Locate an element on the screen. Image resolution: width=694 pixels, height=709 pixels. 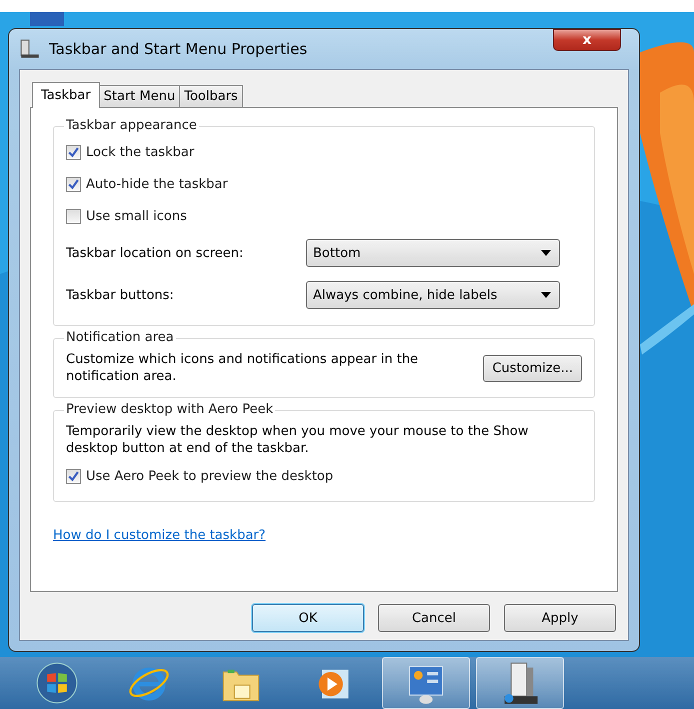
checkbox-label: Use Aero Peek to preview the desktop is located at coordinates (210, 476).